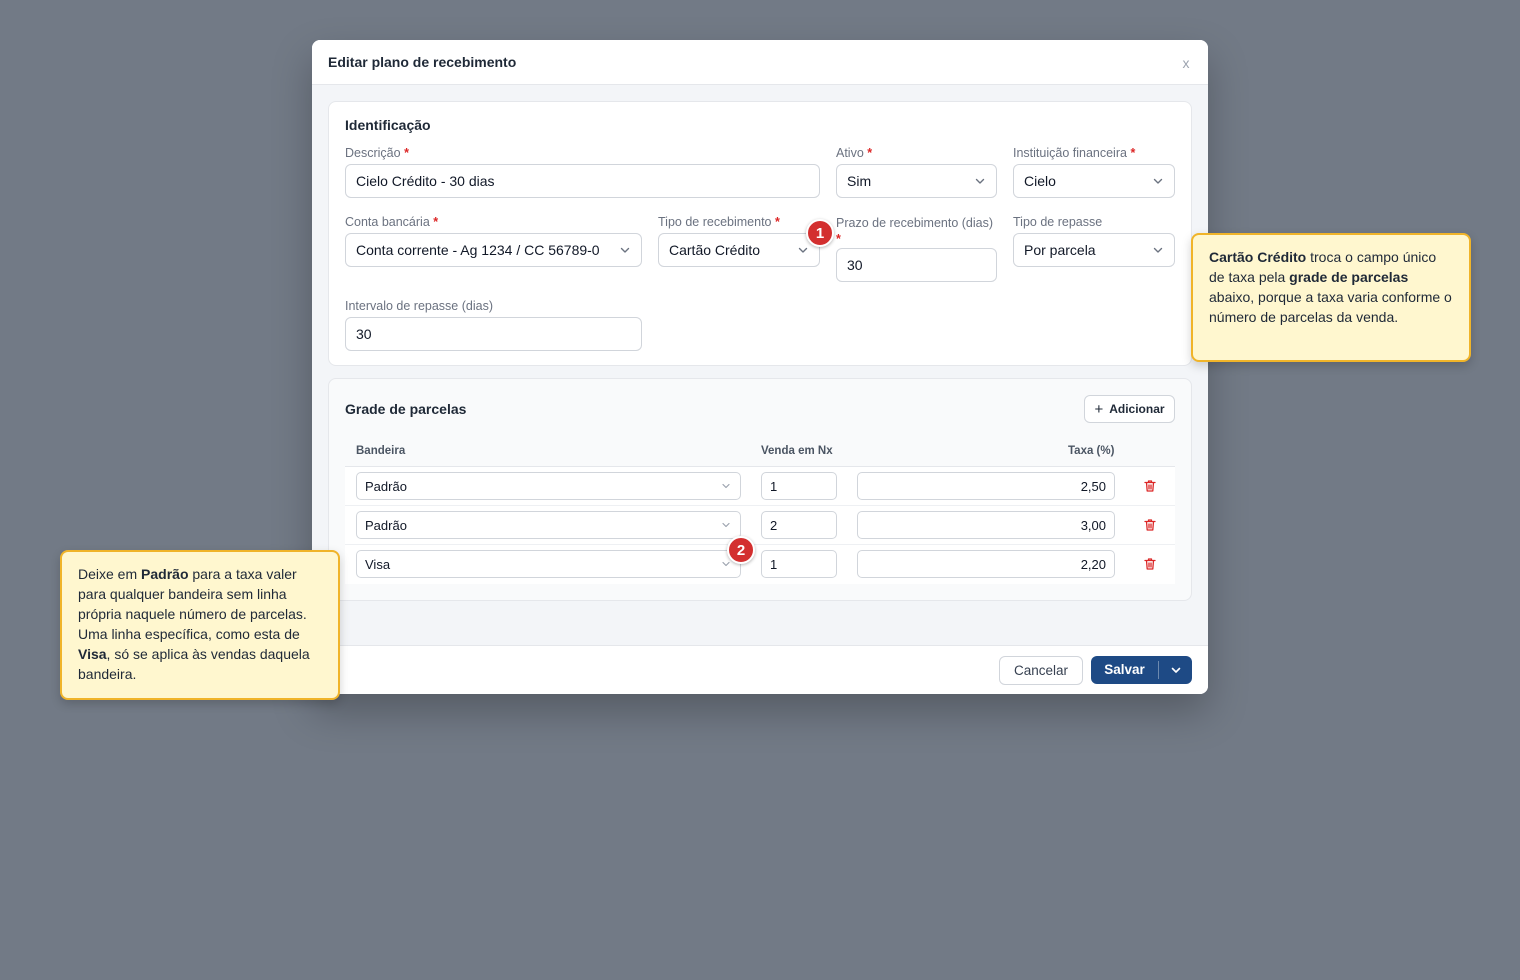  I want to click on institution-select: Cielo, so click(1094, 181).